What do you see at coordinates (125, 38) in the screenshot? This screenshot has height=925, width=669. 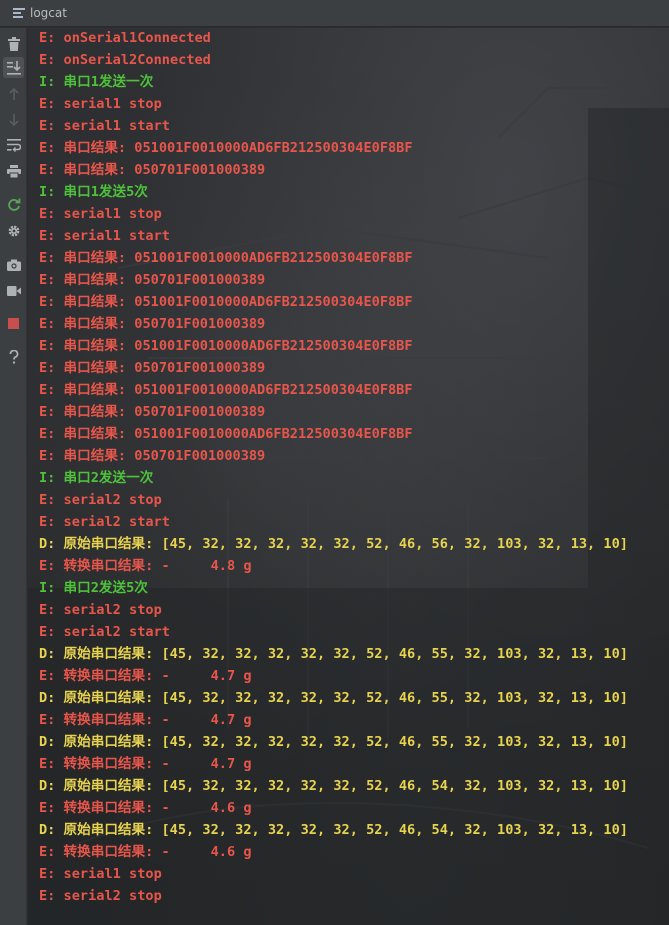 I see `log-line: E: onSerial1Connected` at bounding box center [125, 38].